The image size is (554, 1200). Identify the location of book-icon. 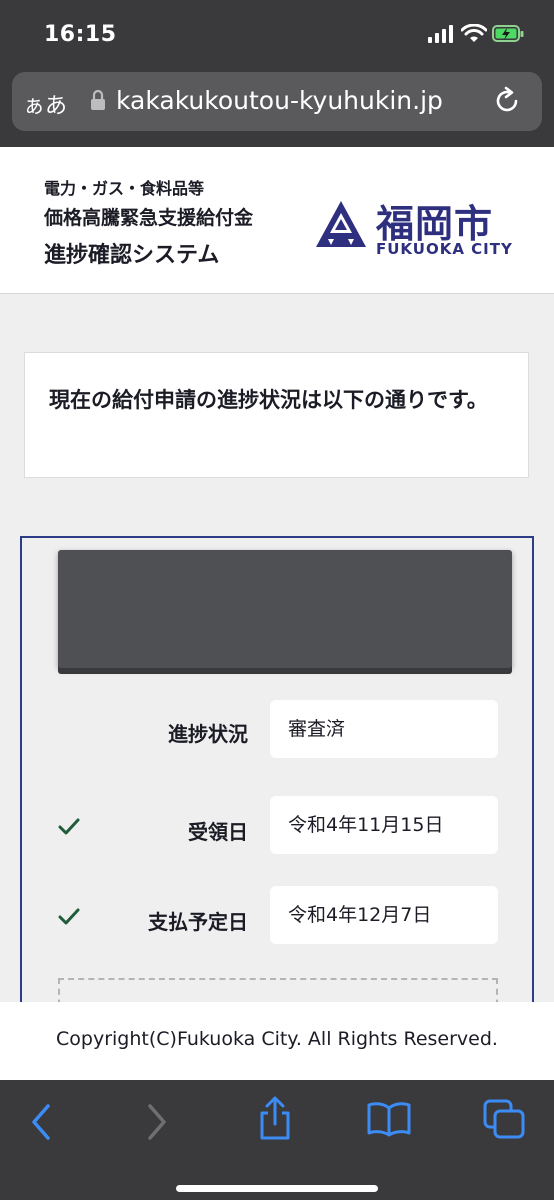
(389, 1119).